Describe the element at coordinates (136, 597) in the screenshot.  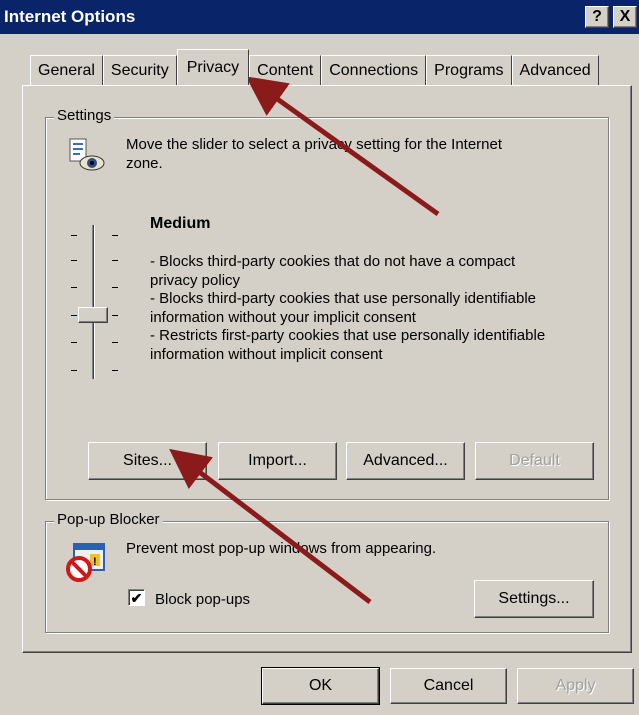
I see `block-popups-checkbox: ✔` at that location.